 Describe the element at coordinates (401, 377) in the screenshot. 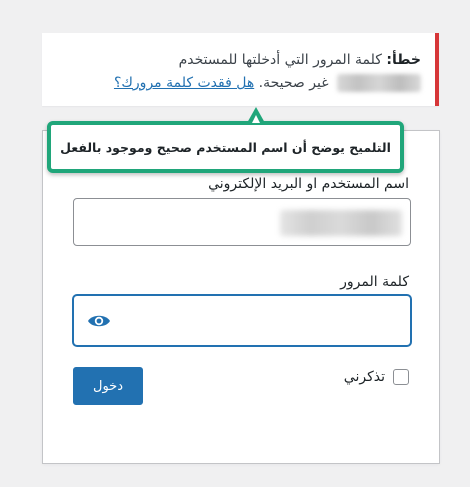

I see `remember-checkbox` at that location.